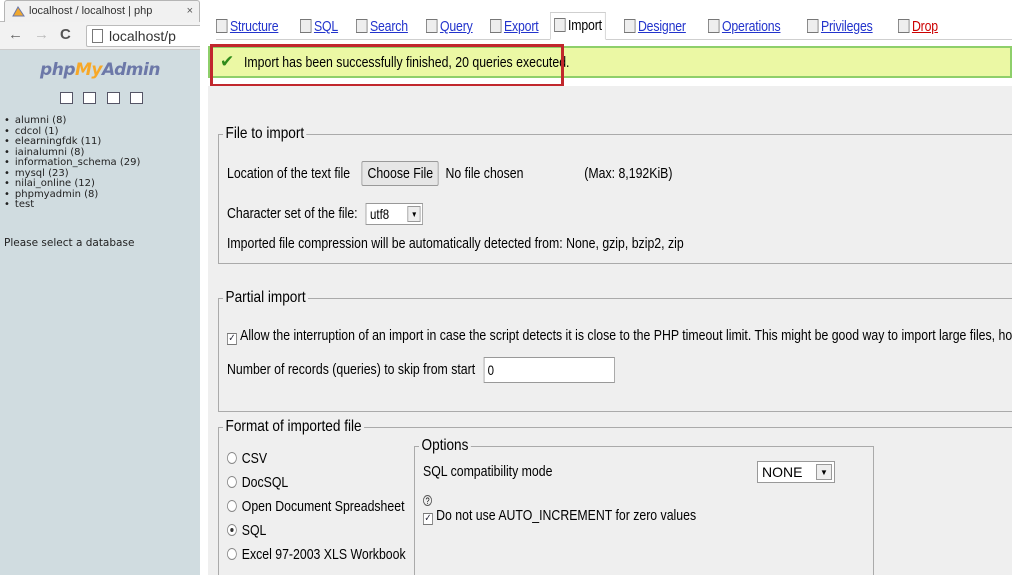 This screenshot has height=575, width=1012. Describe the element at coordinates (846, 26) in the screenshot. I see `tab-privileges-label: Privileges` at that location.